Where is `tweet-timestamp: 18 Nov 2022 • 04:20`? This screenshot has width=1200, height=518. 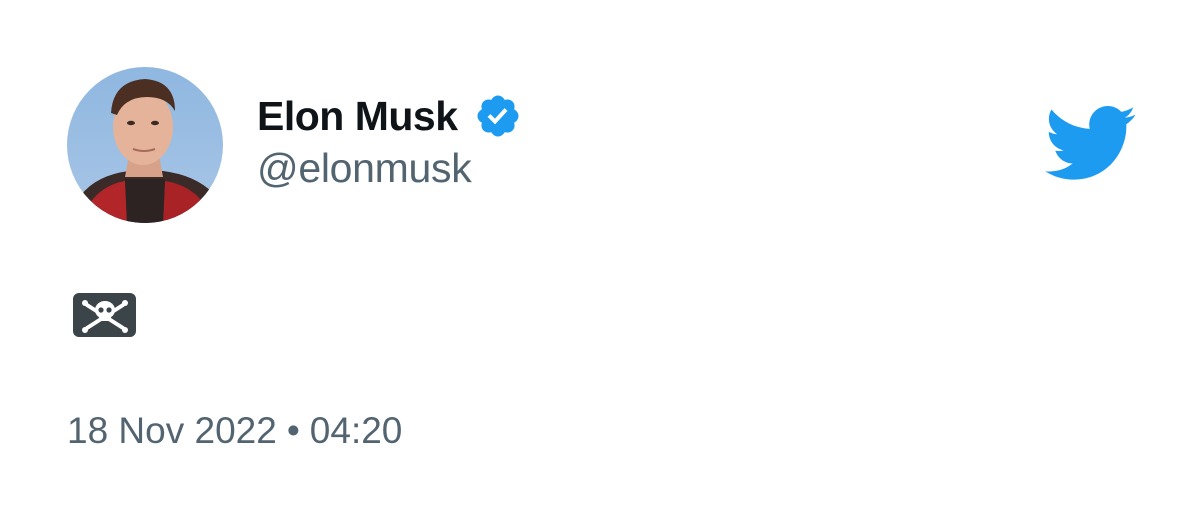 tweet-timestamp: 18 Nov 2022 • 04:20 is located at coordinates (234, 430).